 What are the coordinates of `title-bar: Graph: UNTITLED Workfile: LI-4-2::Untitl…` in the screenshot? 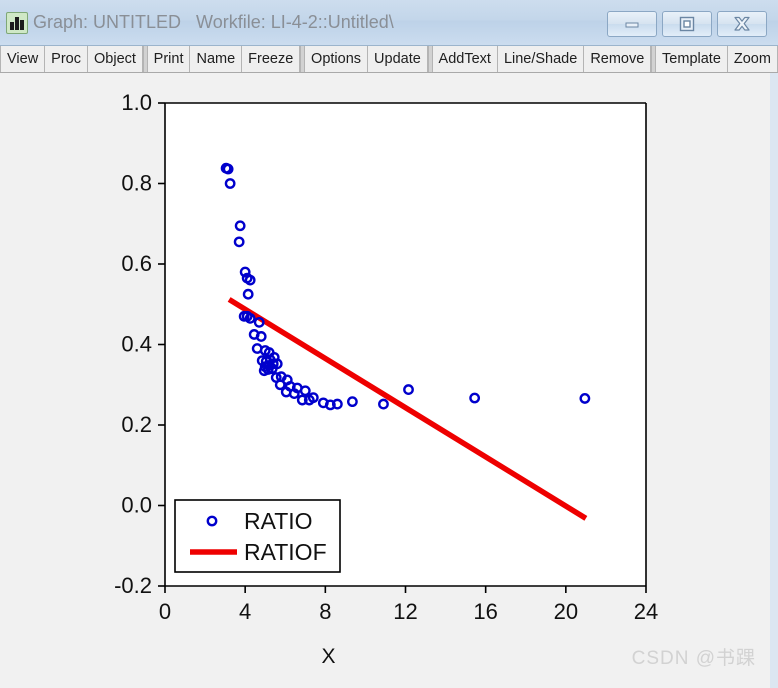 It's located at (389, 23).